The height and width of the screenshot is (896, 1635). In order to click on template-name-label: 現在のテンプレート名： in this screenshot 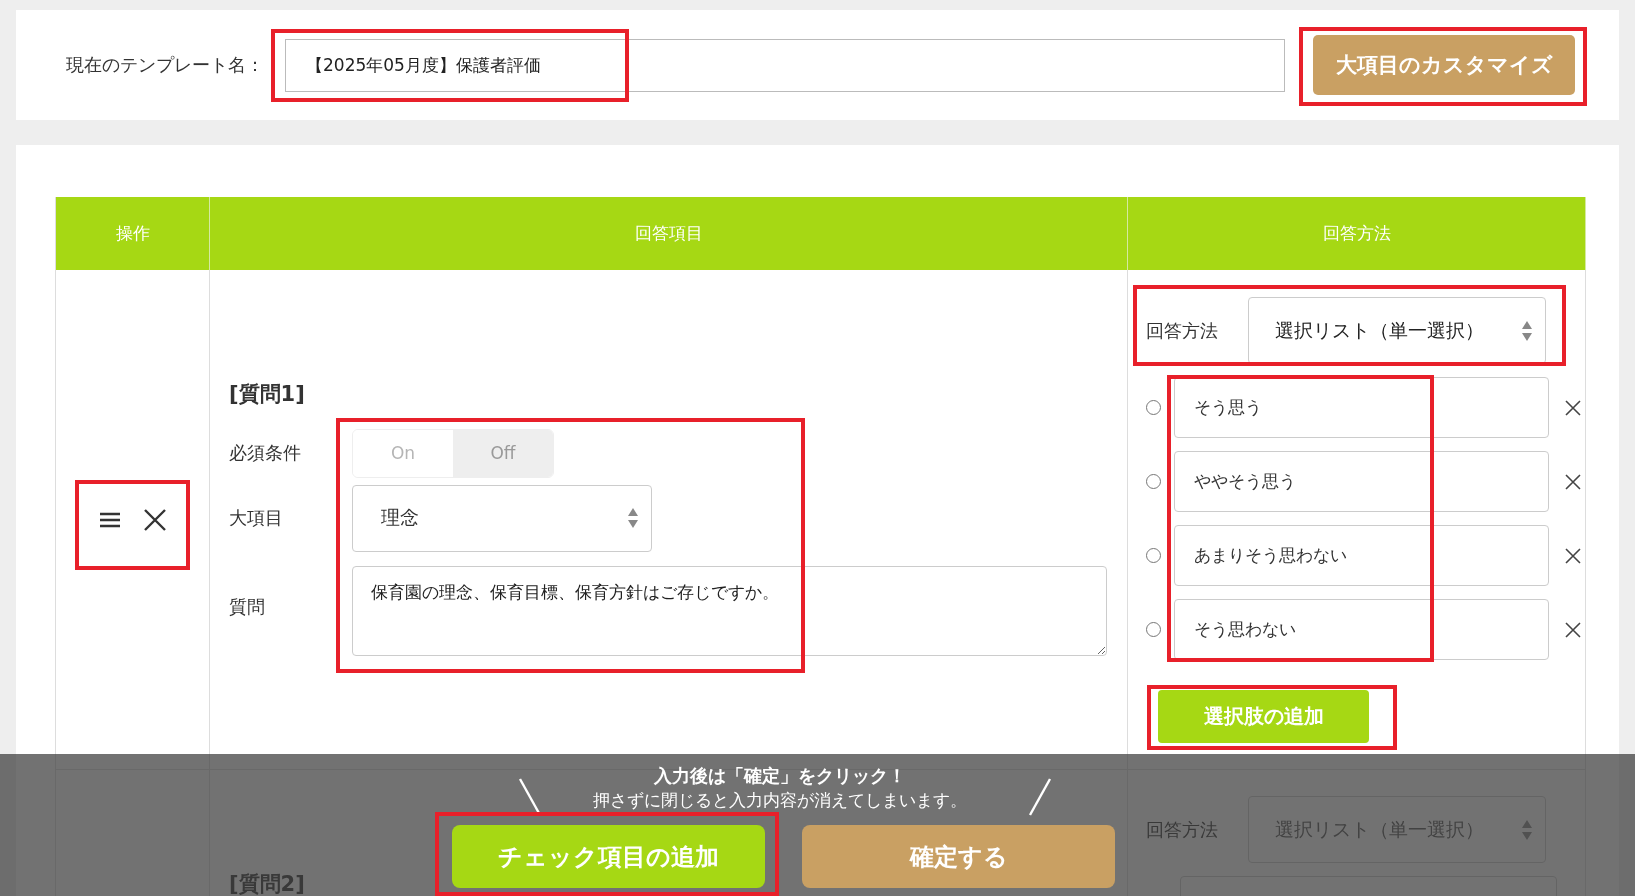, I will do `click(165, 65)`.